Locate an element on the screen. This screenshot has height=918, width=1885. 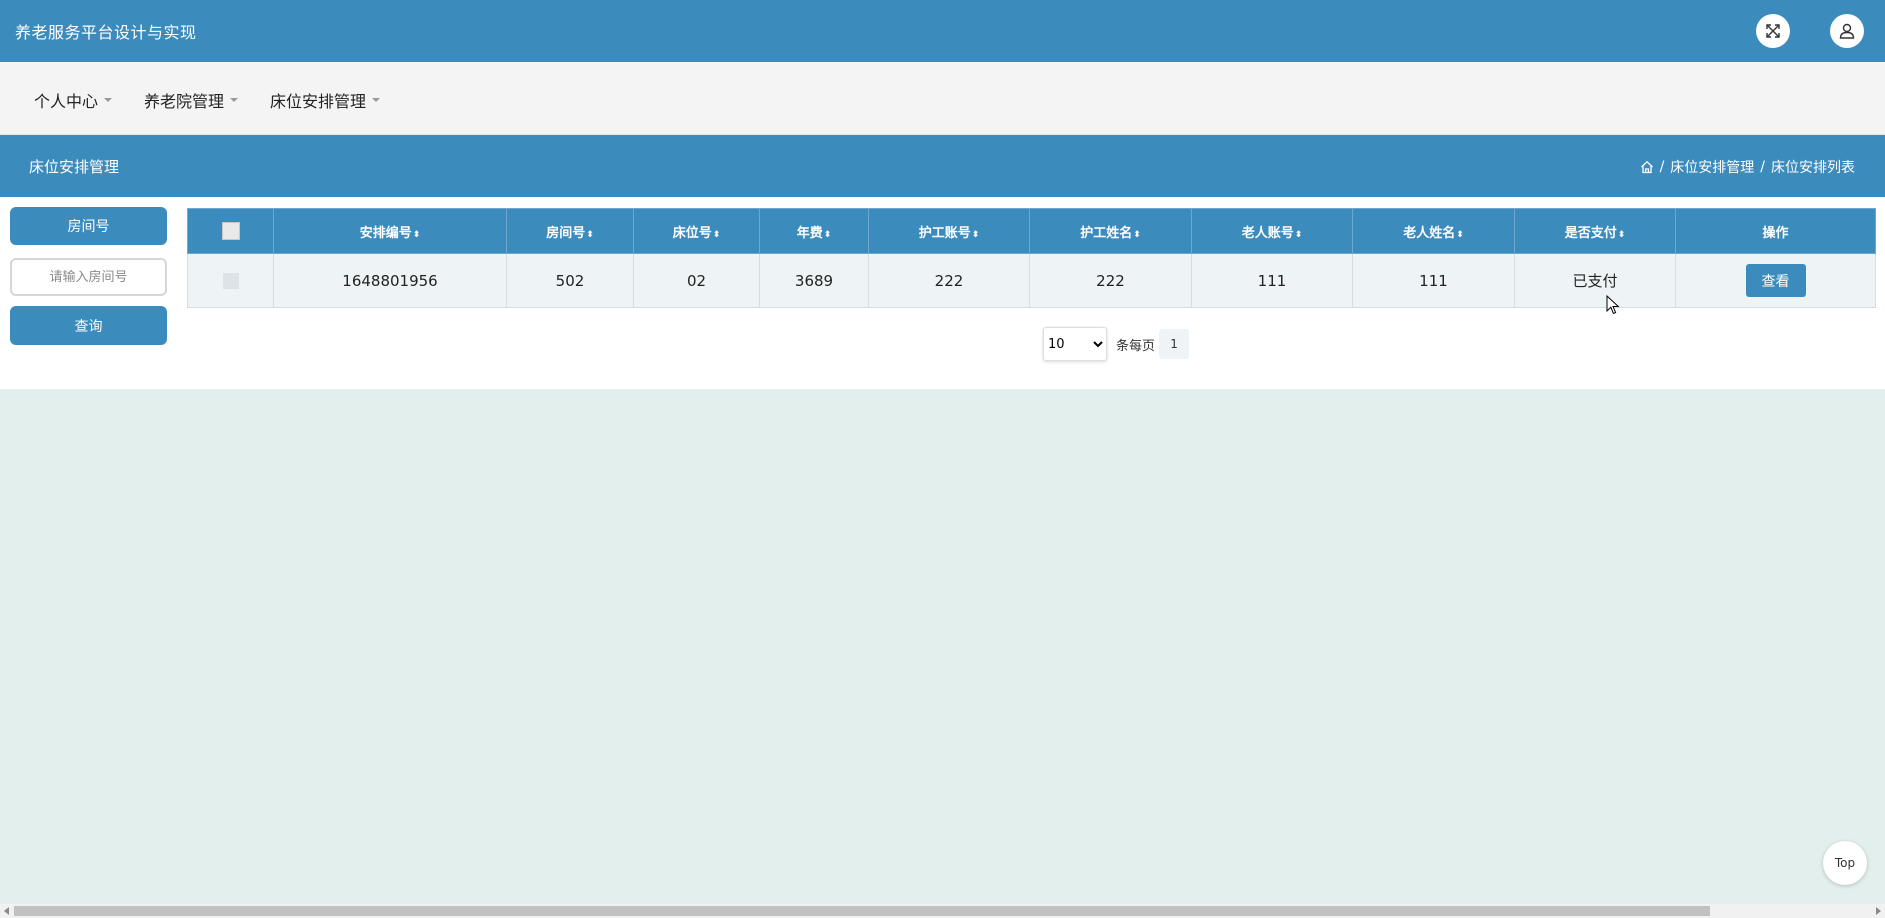
column-header-label: 床位号 is located at coordinates (692, 233).